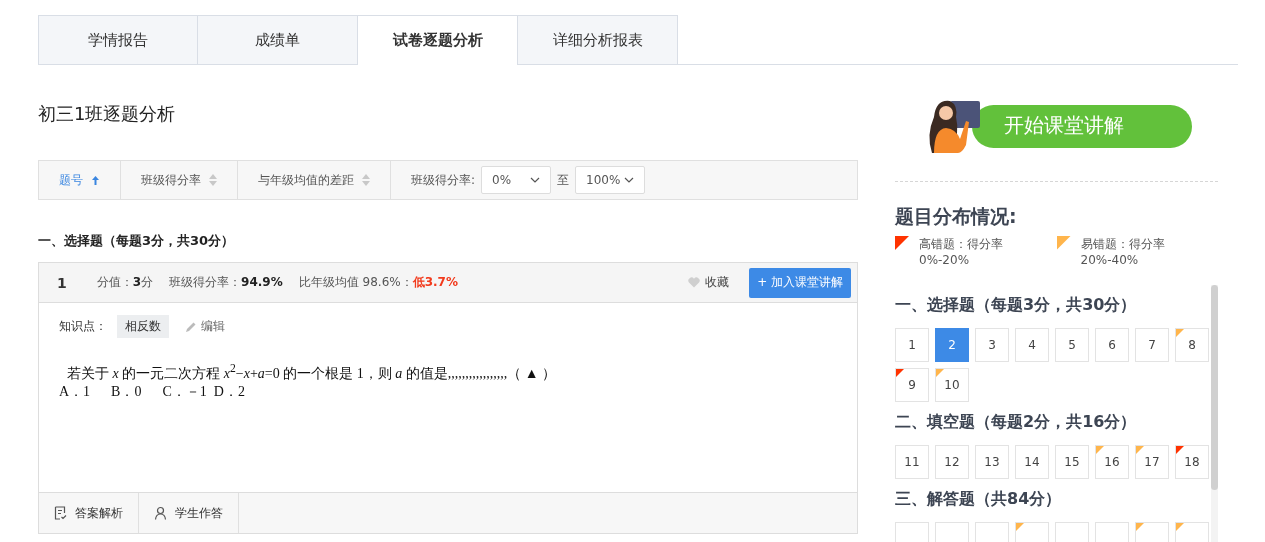 Image resolution: width=1265 pixels, height=542 pixels. Describe the element at coordinates (160, 513) in the screenshot. I see `user-icon` at that location.